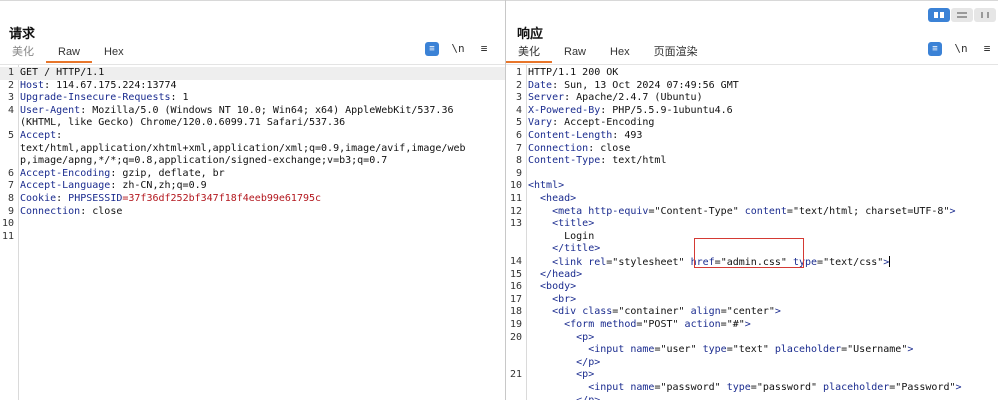  Describe the element at coordinates (575, 52) in the screenshot. I see `tab-response-raw: Raw` at that location.